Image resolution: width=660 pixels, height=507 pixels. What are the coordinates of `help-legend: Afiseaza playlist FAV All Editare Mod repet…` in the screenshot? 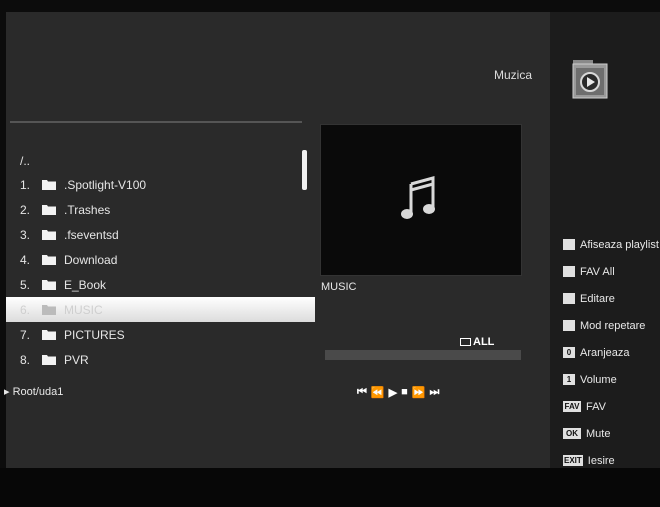 It's located at (611, 352).